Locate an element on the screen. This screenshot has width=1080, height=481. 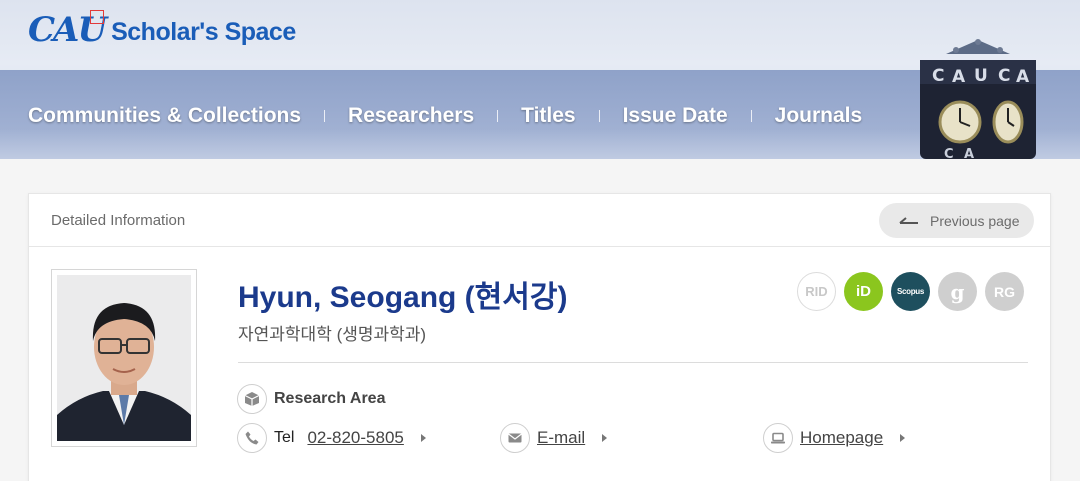
orcid-badge: iD is located at coordinates (863, 291).